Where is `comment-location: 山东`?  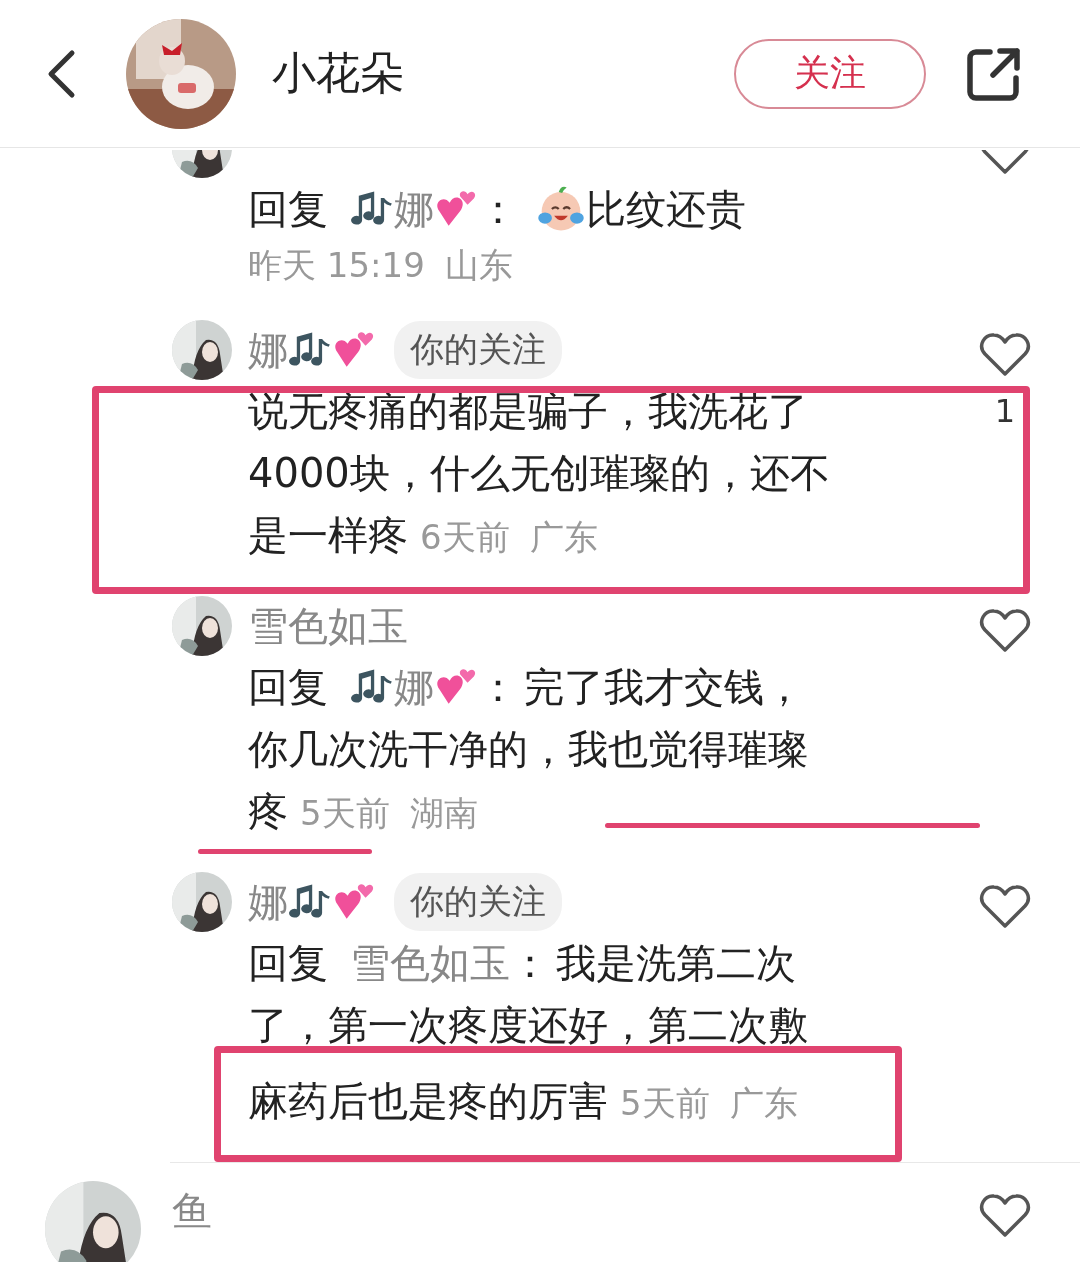
comment-location: 山东 is located at coordinates (478, 265).